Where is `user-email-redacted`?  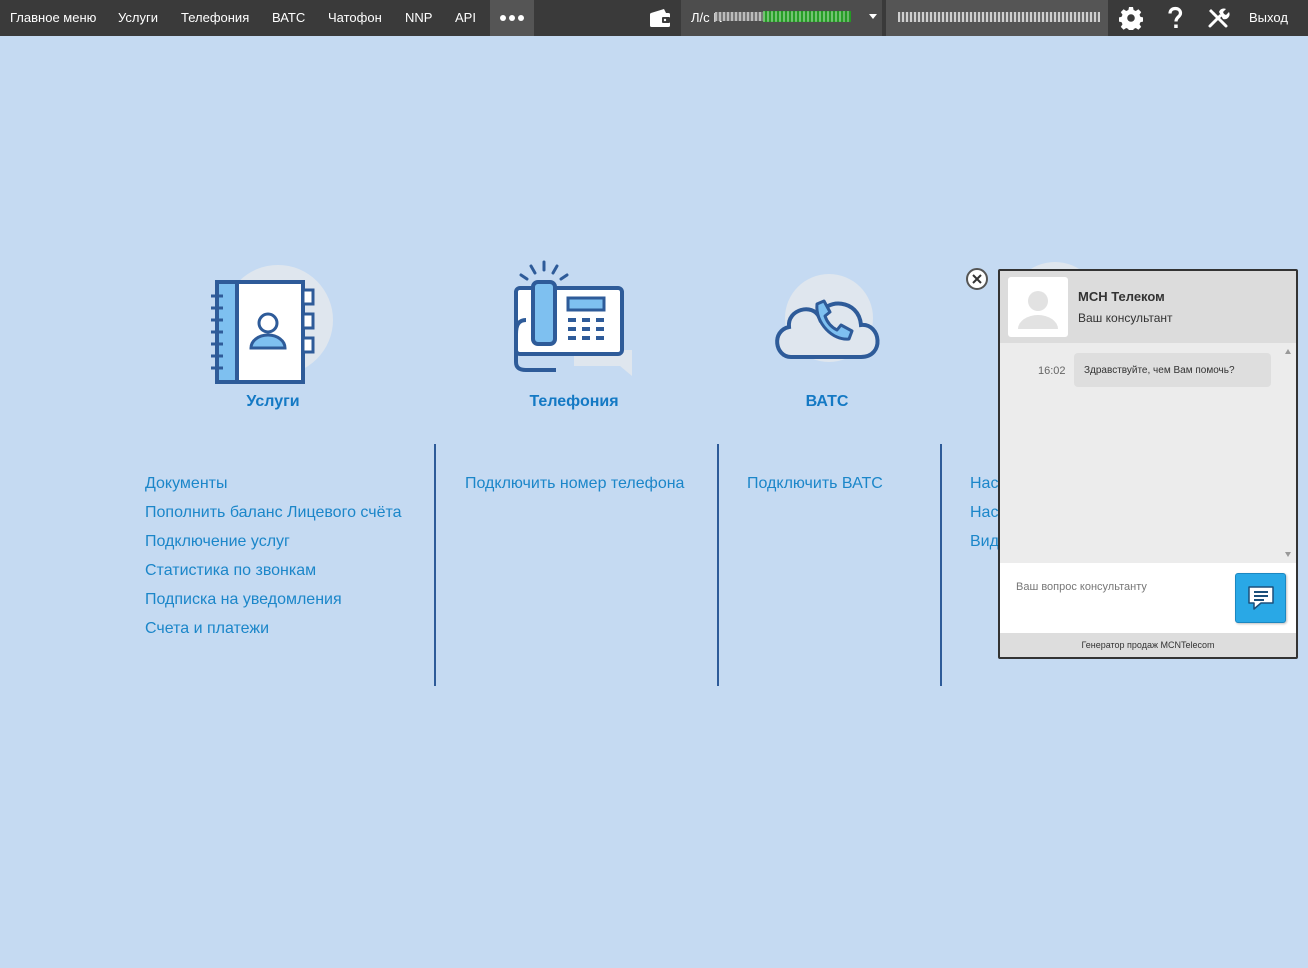
user-email-redacted is located at coordinates (999, 17).